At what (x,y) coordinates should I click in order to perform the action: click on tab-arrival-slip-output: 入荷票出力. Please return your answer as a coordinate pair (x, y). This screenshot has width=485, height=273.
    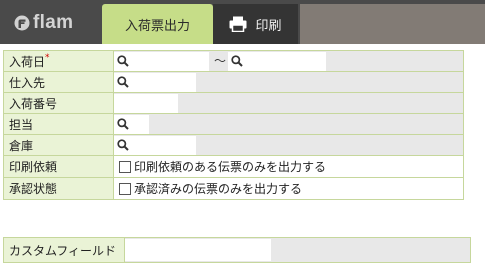
    Looking at the image, I should click on (157, 24).